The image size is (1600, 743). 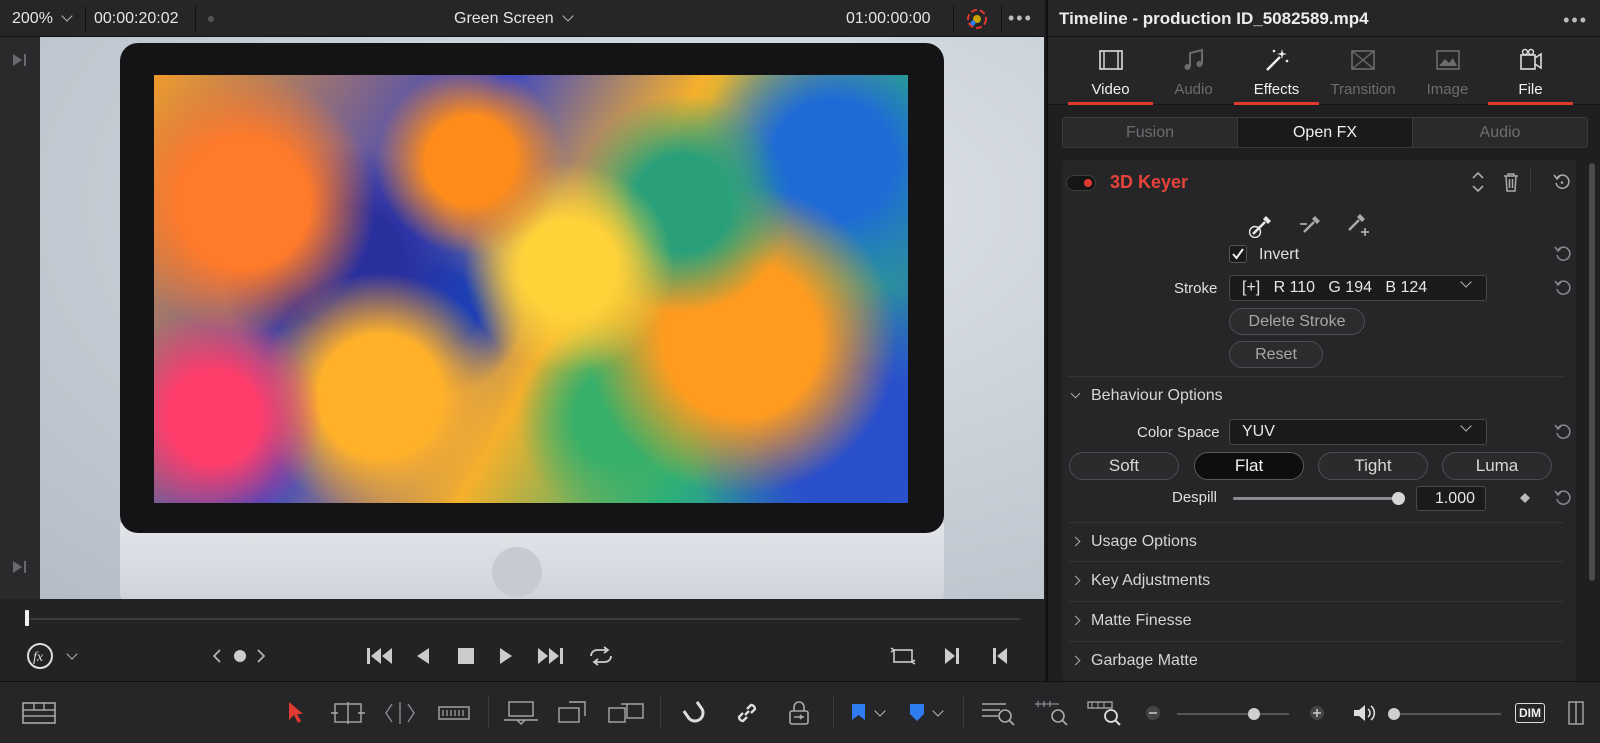 What do you see at coordinates (1364, 713) in the screenshot?
I see `volume-button` at bounding box center [1364, 713].